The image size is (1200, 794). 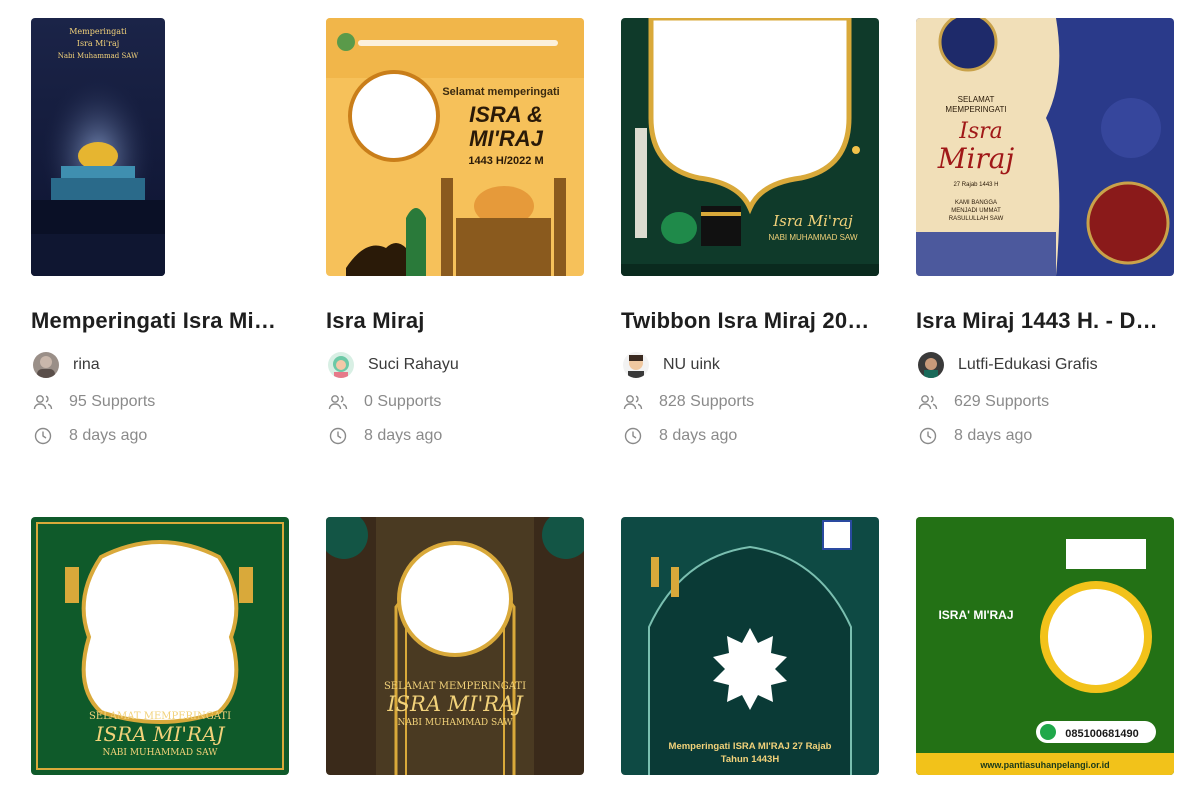 I want to click on thumb-text-3: Nabi Muhammad SAW, so click(x=98, y=56).